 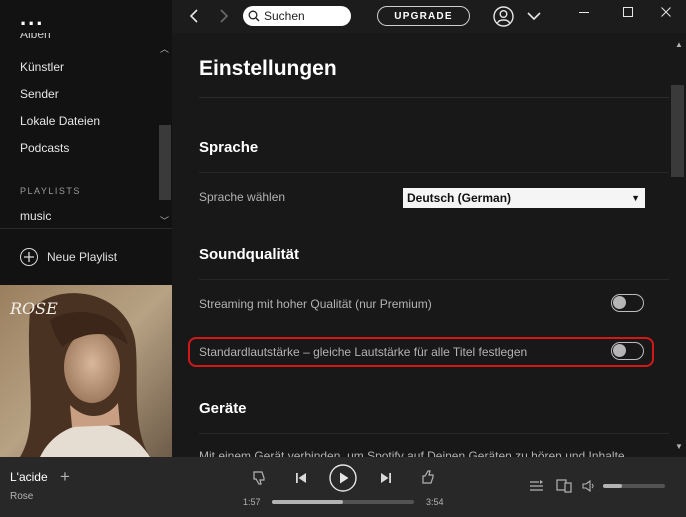 I want to click on sidebar-item-albums: Alben, so click(x=50, y=38).